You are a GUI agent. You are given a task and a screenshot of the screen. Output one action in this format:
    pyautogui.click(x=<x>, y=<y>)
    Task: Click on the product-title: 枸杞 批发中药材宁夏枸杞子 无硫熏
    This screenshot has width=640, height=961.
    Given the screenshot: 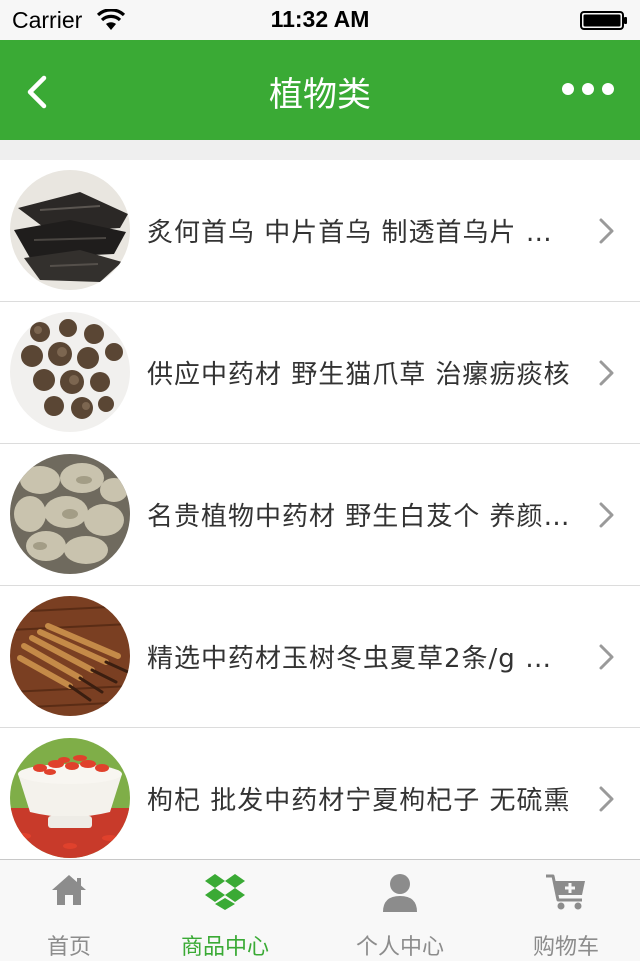 What is the action you would take?
    pyautogui.click(x=359, y=801)
    